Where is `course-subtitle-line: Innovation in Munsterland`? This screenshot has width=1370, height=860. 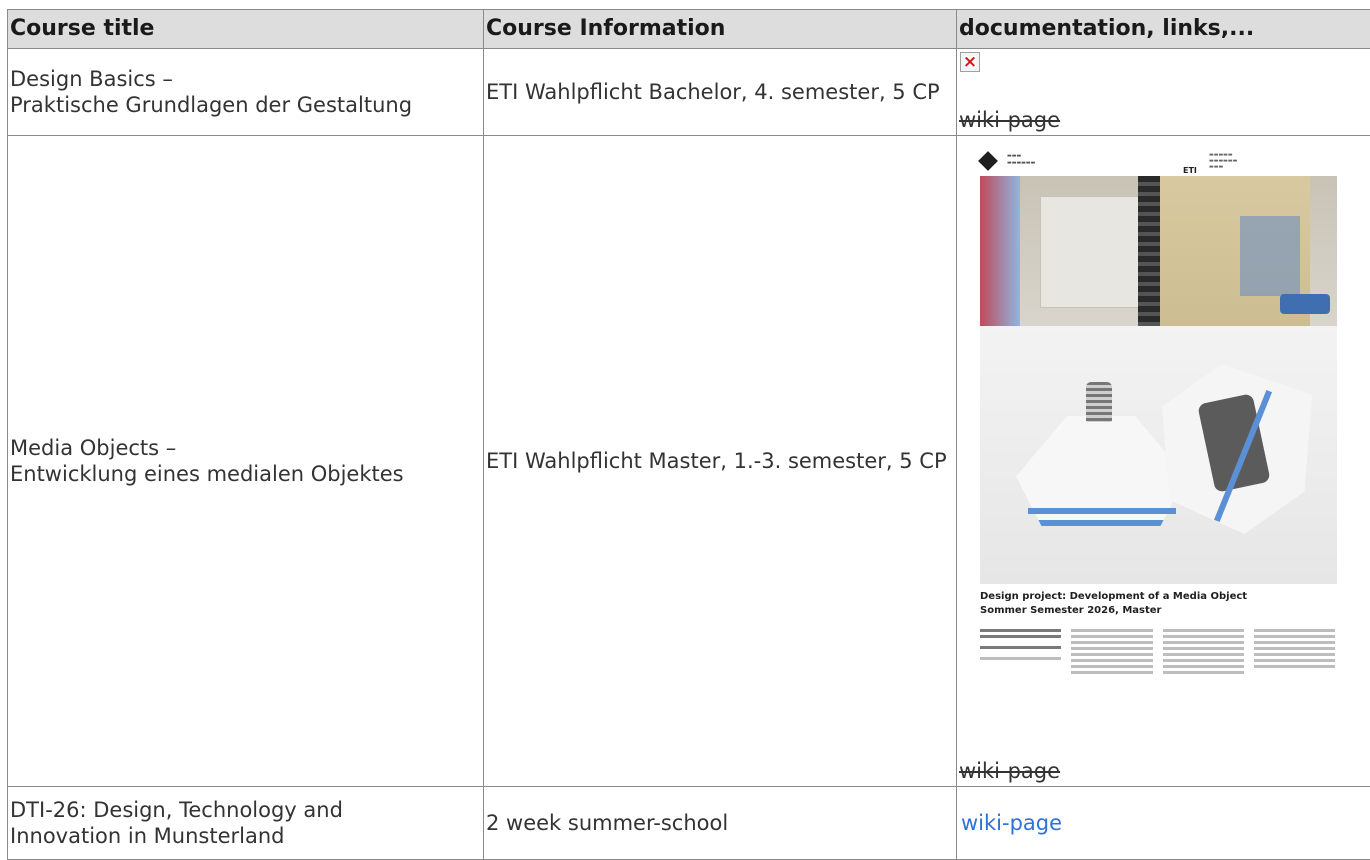 course-subtitle-line: Innovation in Munsterland is located at coordinates (245, 836).